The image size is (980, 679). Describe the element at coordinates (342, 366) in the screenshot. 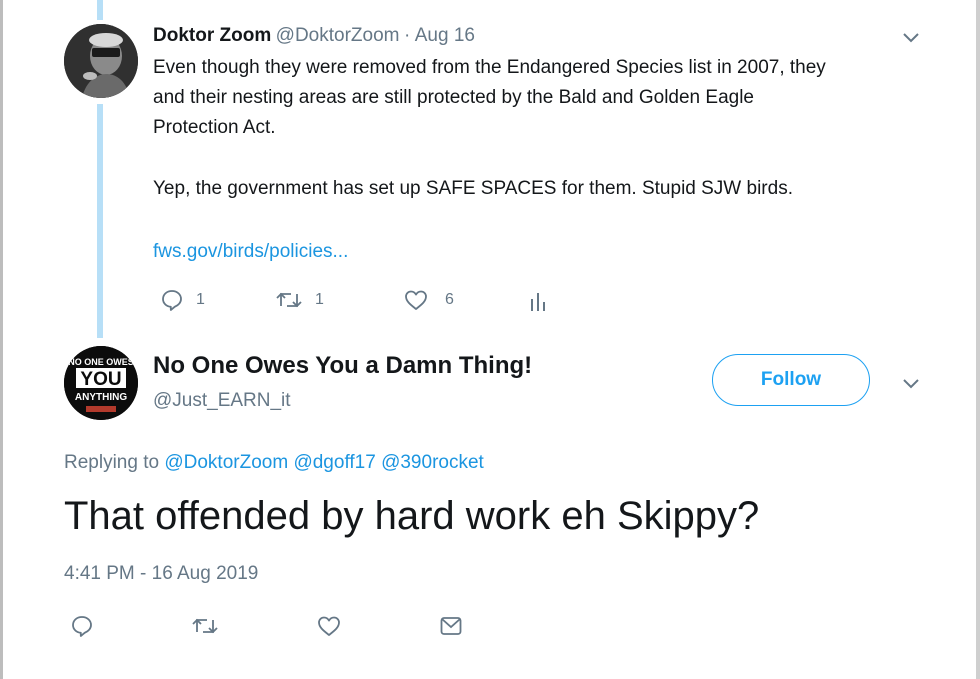

I see `main-display-name: No One Owes You a Damn Thing!` at that location.